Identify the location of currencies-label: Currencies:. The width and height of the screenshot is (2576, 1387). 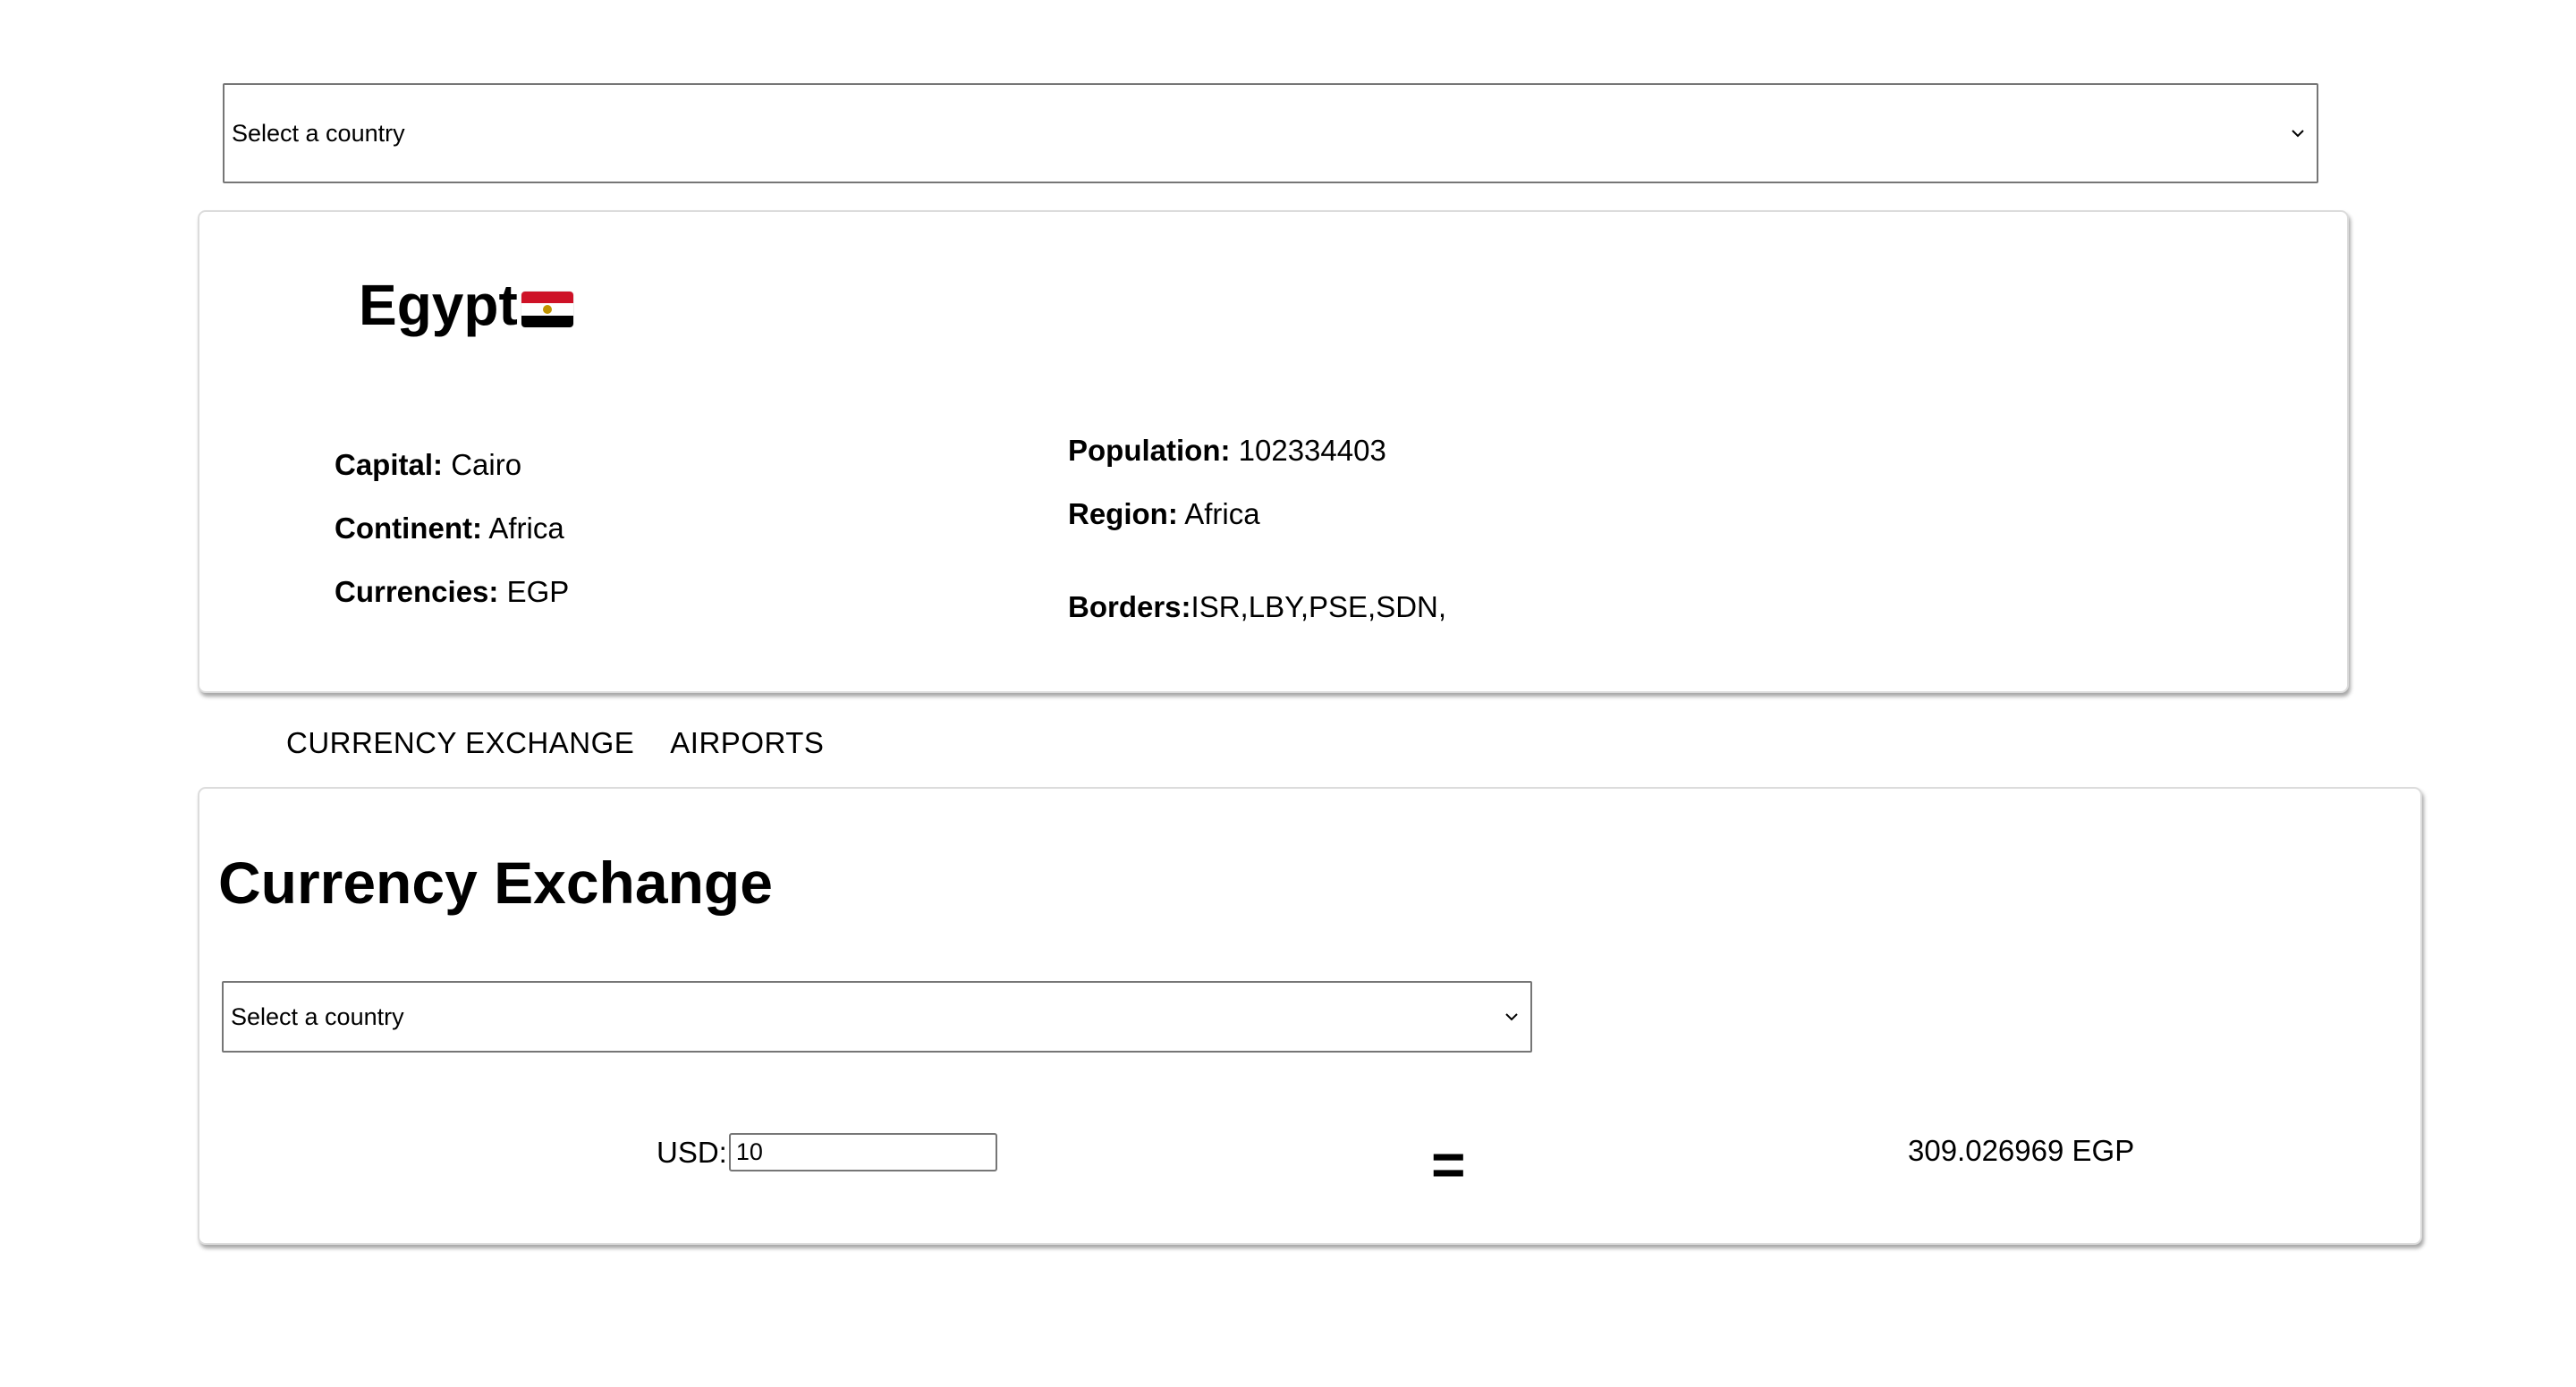
(417, 591).